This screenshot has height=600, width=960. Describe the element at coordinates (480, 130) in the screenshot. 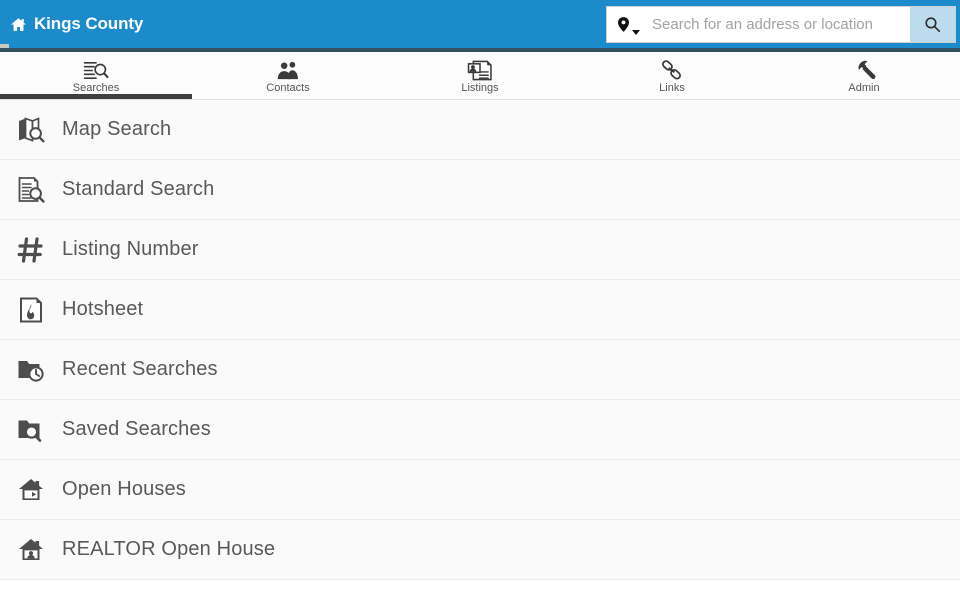

I see `menu-item-map-search: Map Search` at that location.